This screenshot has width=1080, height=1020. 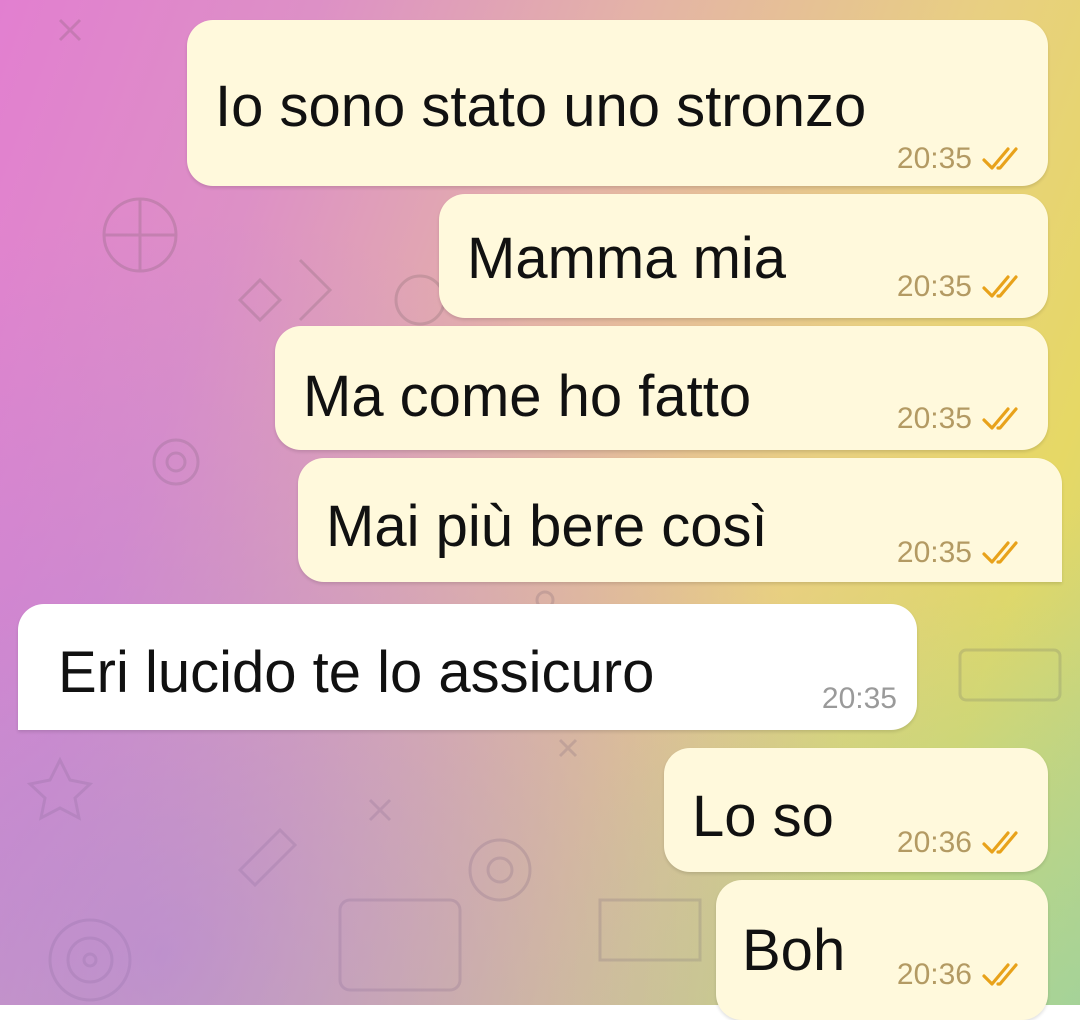 What do you see at coordinates (882, 950) in the screenshot?
I see `message-bubble-outgoing: Boh 20:36` at bounding box center [882, 950].